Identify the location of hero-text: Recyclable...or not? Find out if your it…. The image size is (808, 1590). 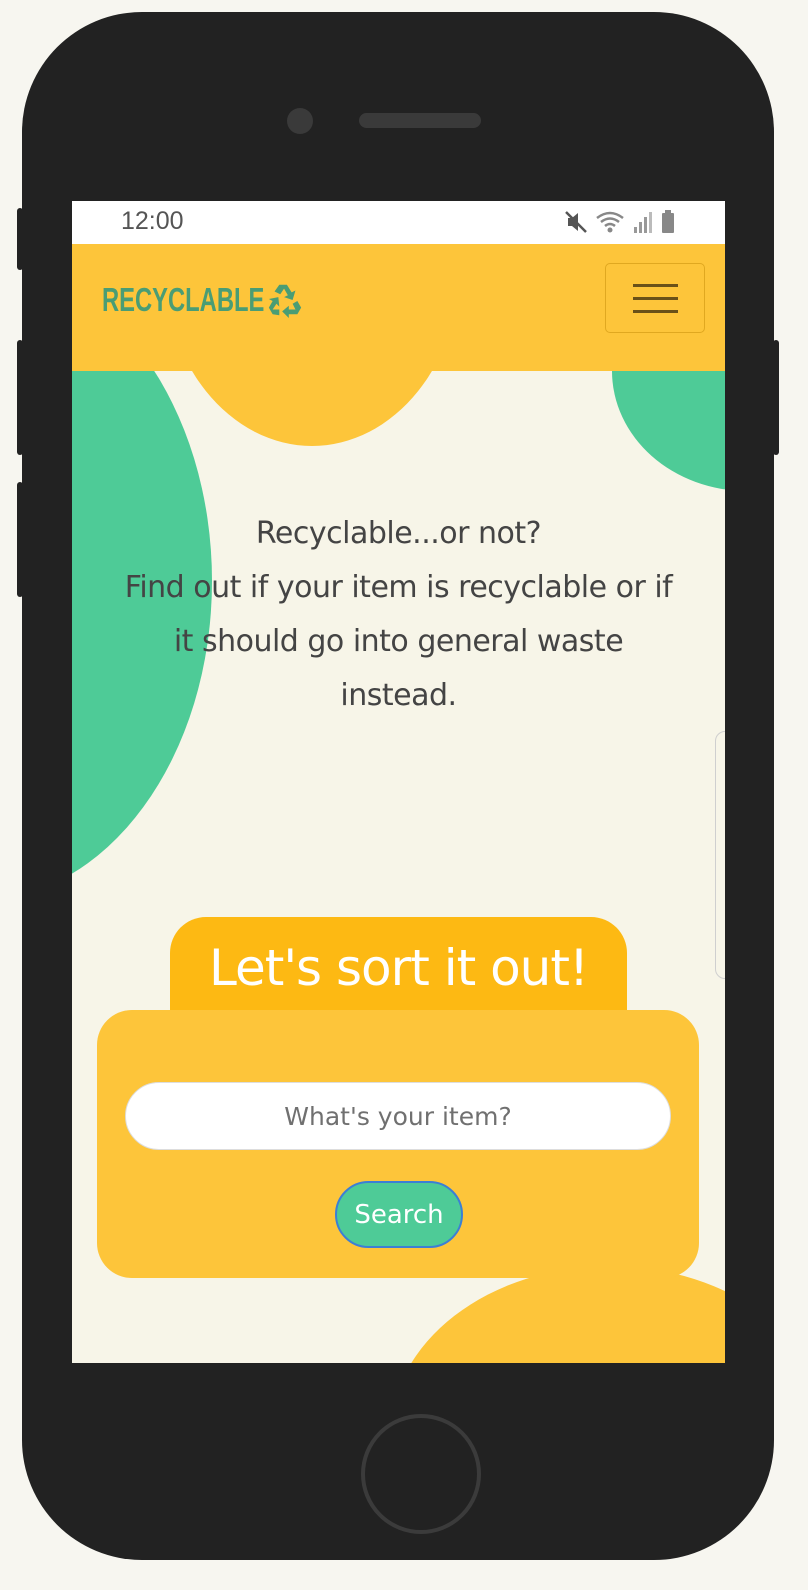
(398, 615).